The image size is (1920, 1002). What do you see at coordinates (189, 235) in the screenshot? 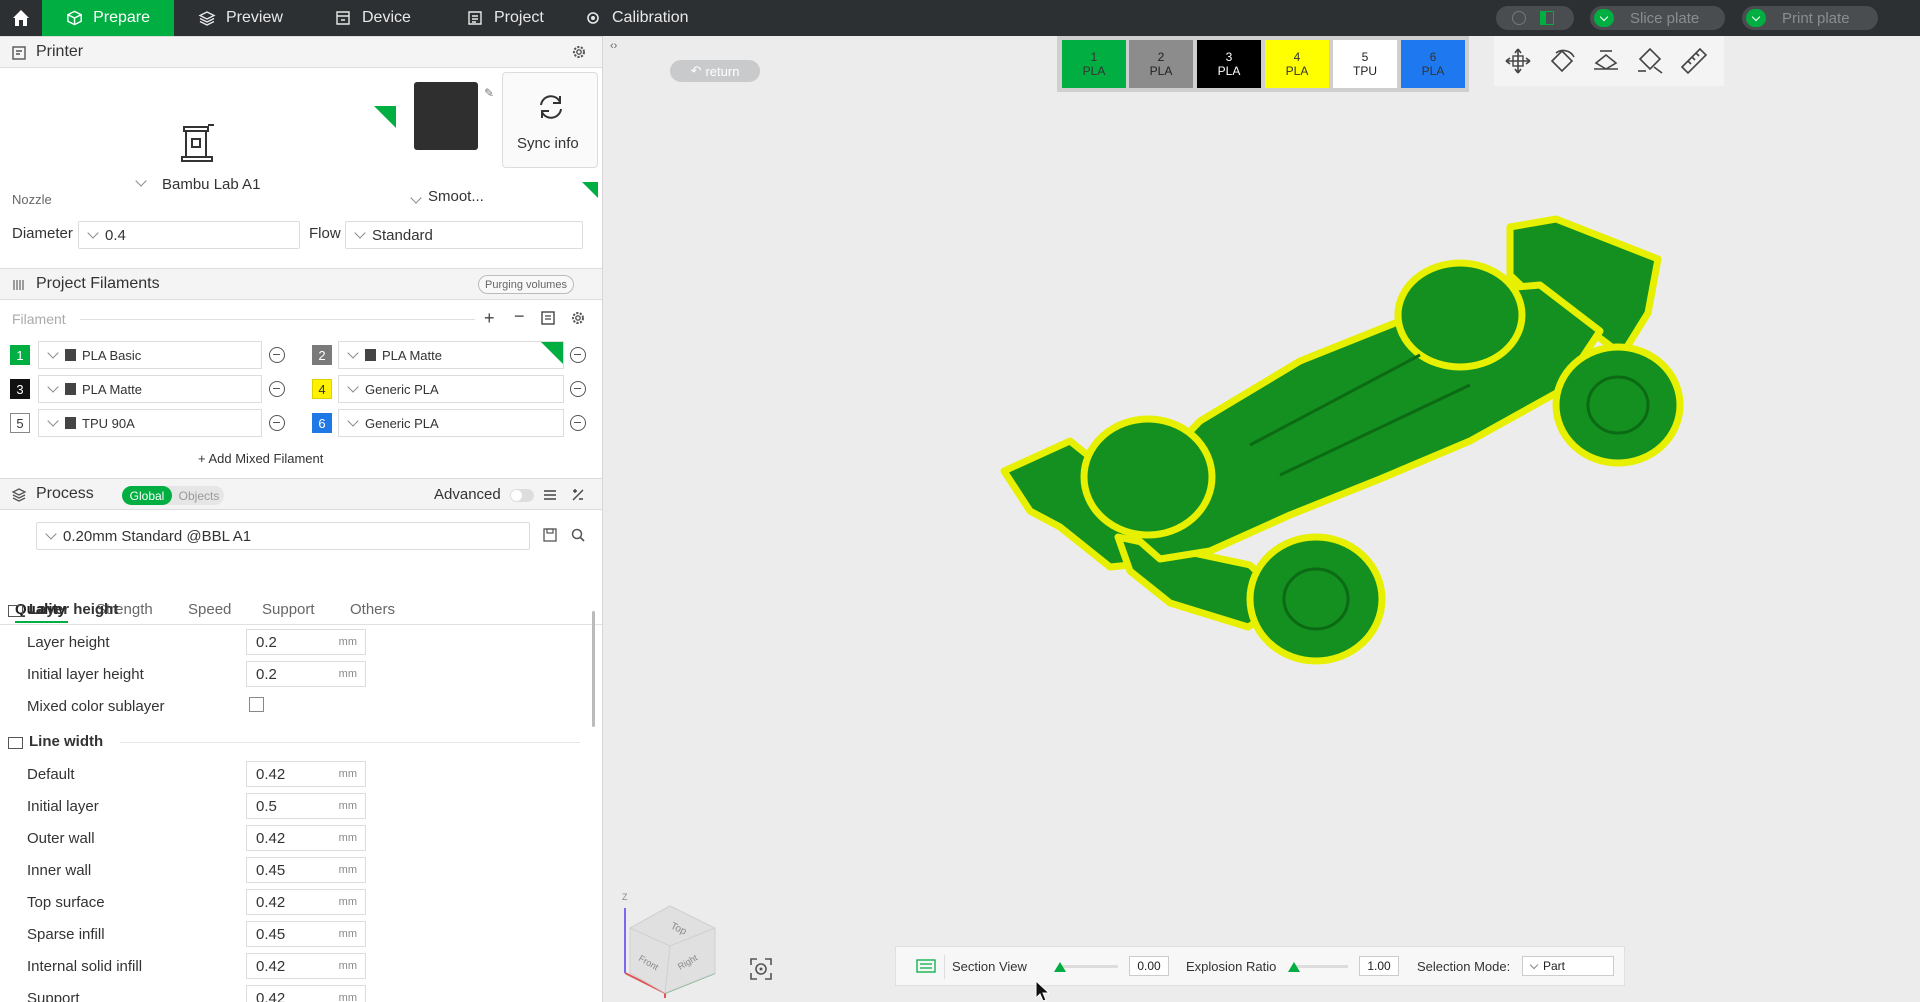
I see `diameter-select: 0.4` at bounding box center [189, 235].